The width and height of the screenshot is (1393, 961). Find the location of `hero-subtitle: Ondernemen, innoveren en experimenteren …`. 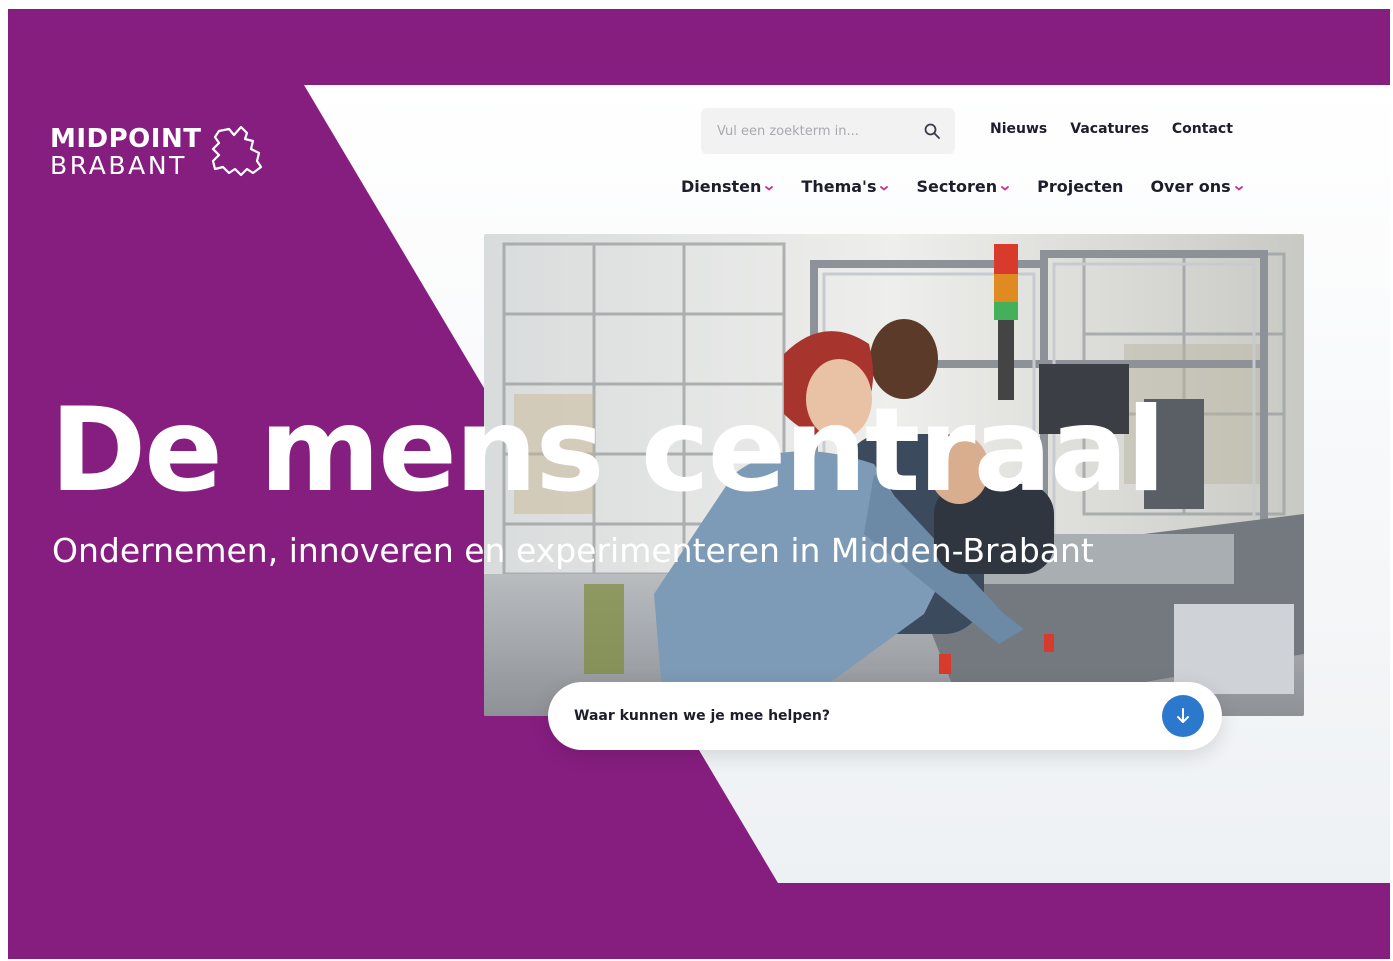

hero-subtitle: Ondernemen, innoveren en experimenteren … is located at coordinates (573, 550).